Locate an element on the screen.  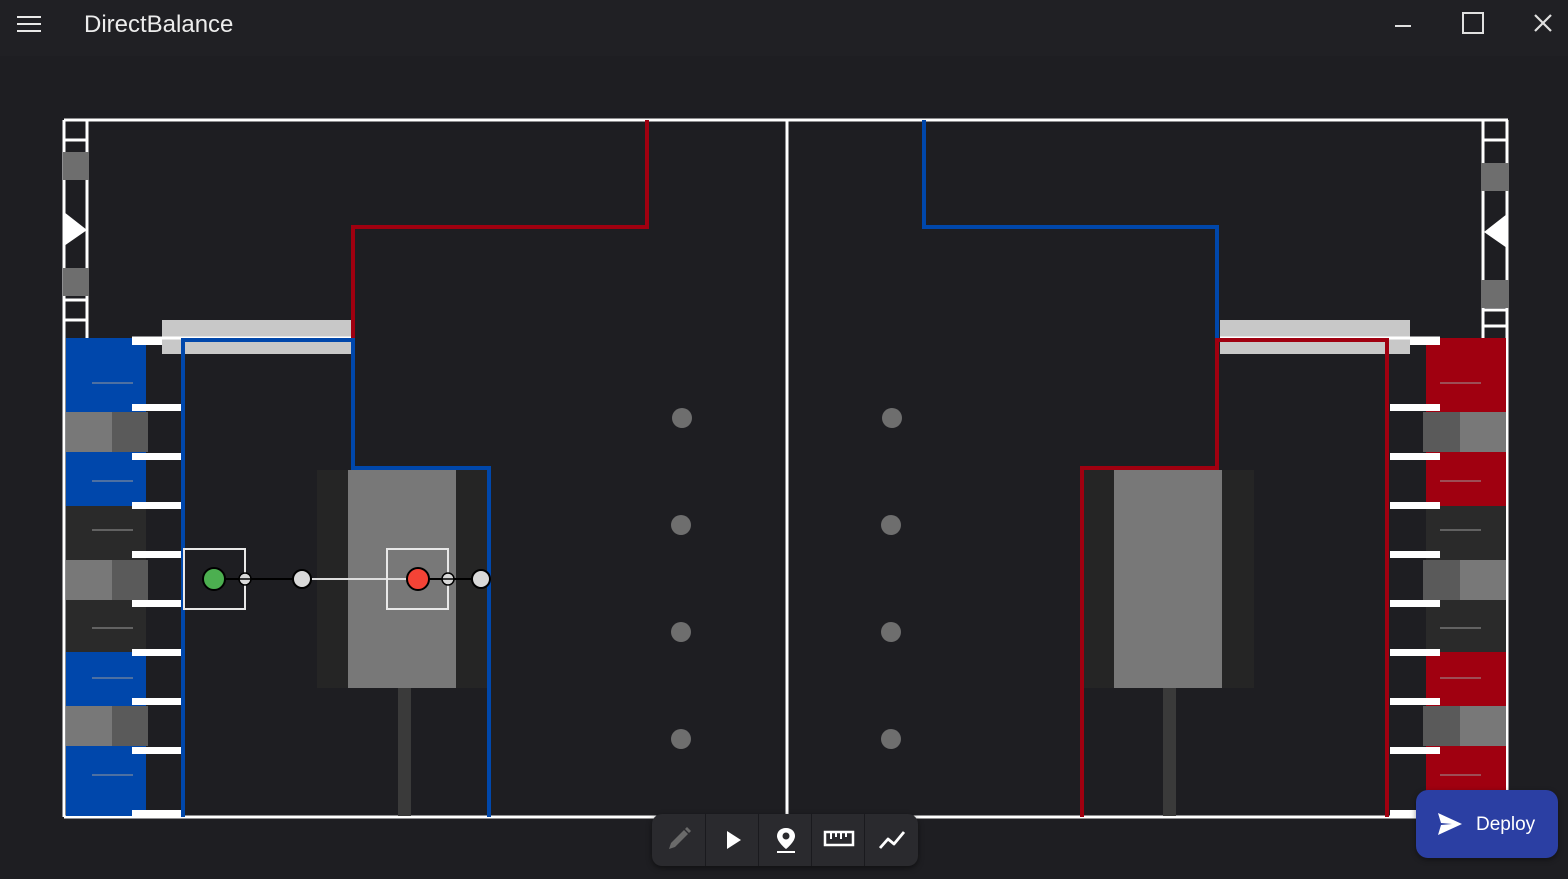
right-driver-stations is located at coordinates (1448, 577).